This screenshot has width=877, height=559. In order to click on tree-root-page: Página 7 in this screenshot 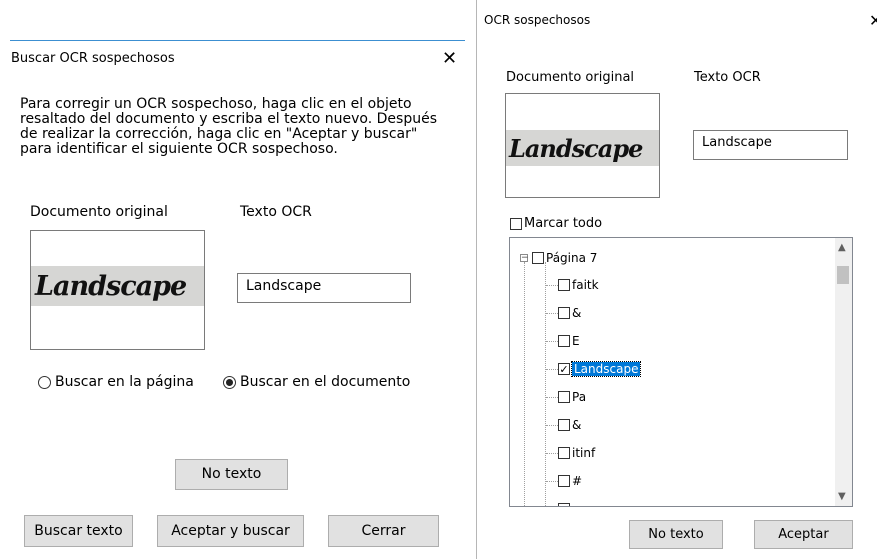, I will do `click(564, 258)`.